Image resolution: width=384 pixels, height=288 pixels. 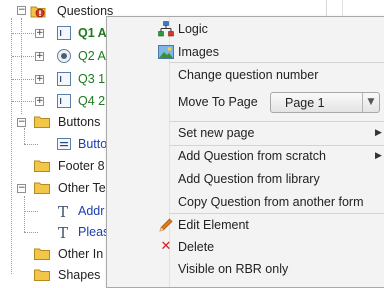 What do you see at coordinates (93, 232) in the screenshot?
I see `tree-element-item: Pleas` at bounding box center [93, 232].